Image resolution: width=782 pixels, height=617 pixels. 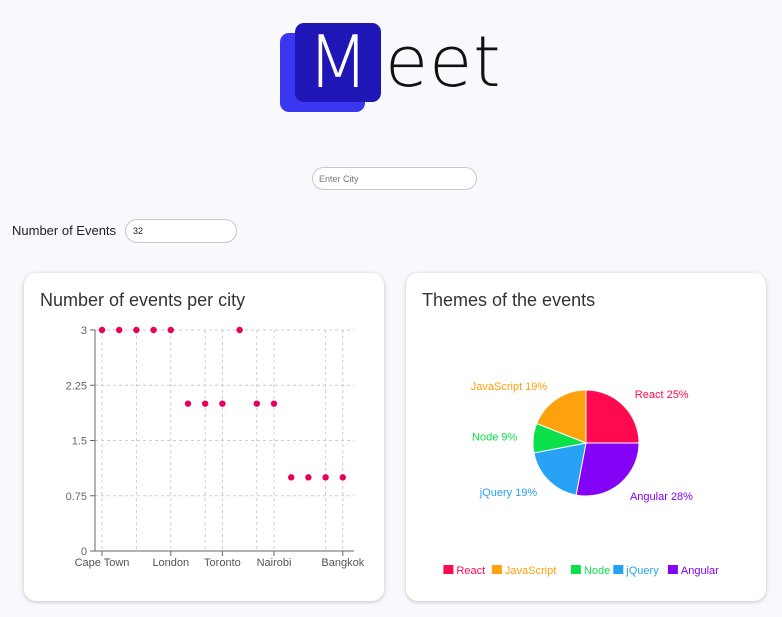 I want to click on scatter-xtick-label: Cape Town, so click(x=102, y=563).